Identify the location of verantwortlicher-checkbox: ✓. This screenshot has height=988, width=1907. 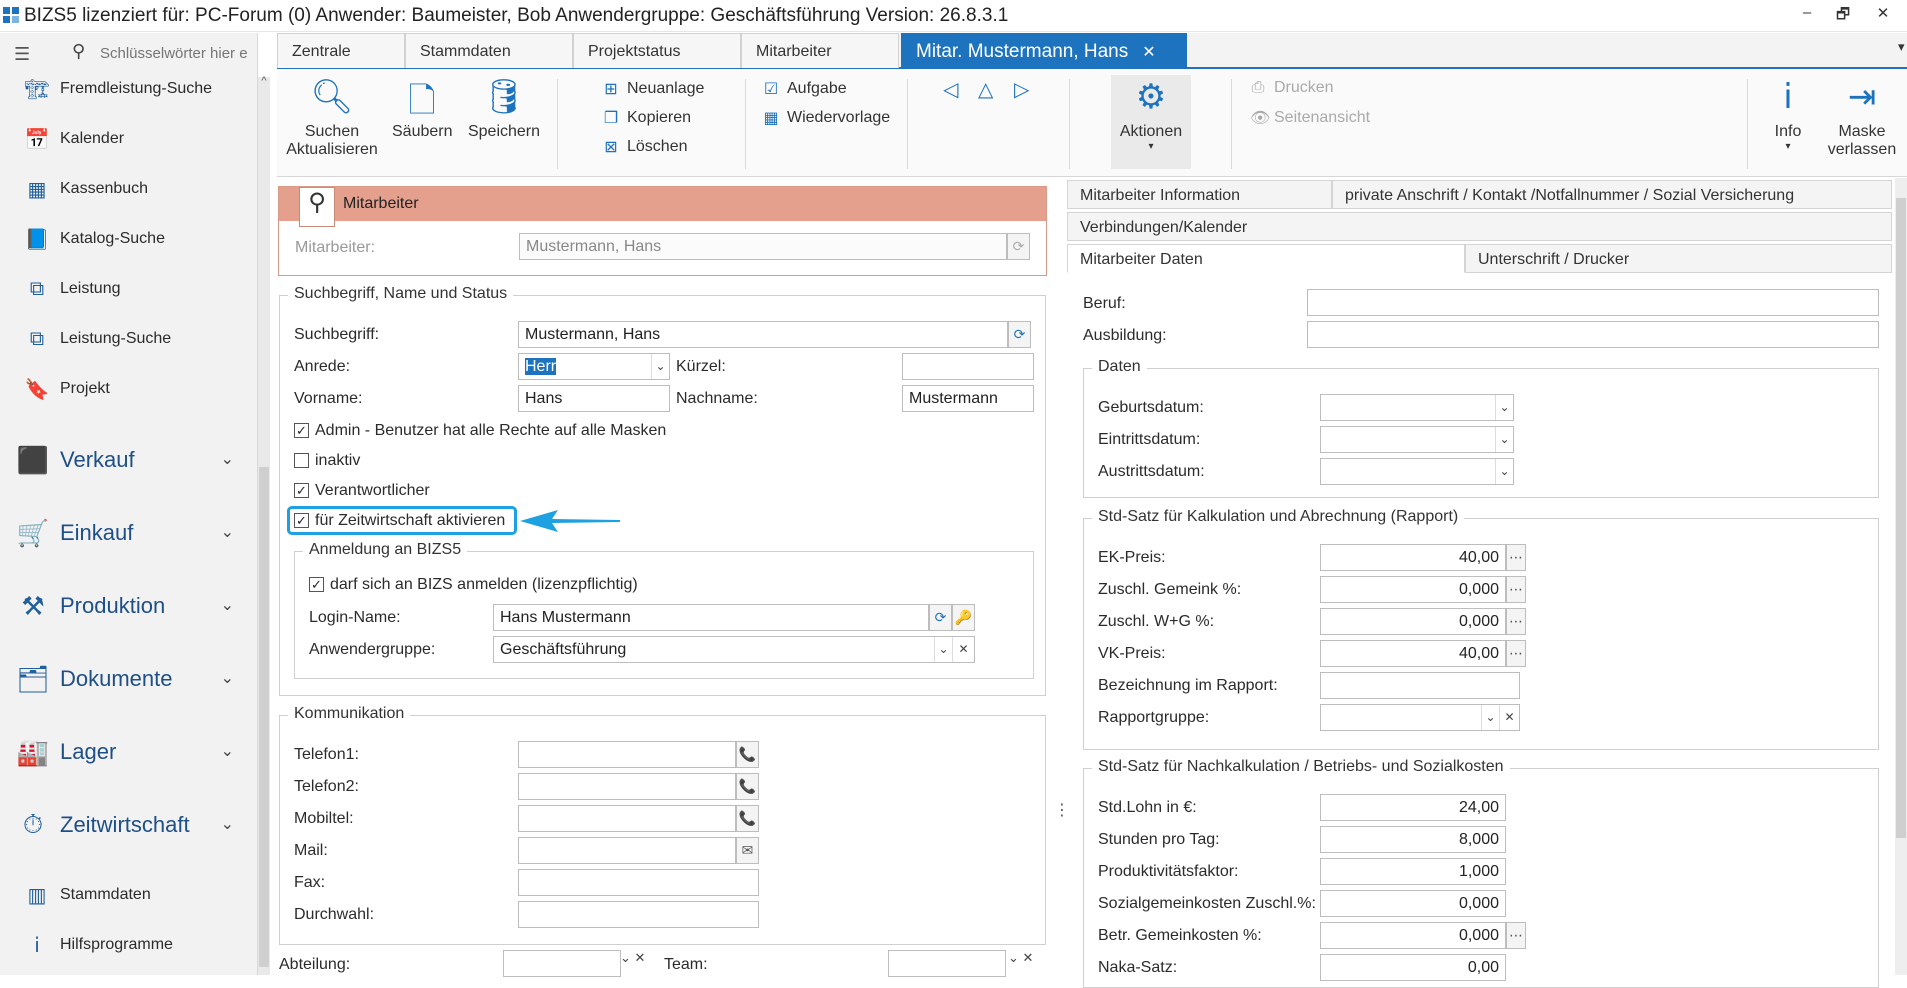
(301, 490).